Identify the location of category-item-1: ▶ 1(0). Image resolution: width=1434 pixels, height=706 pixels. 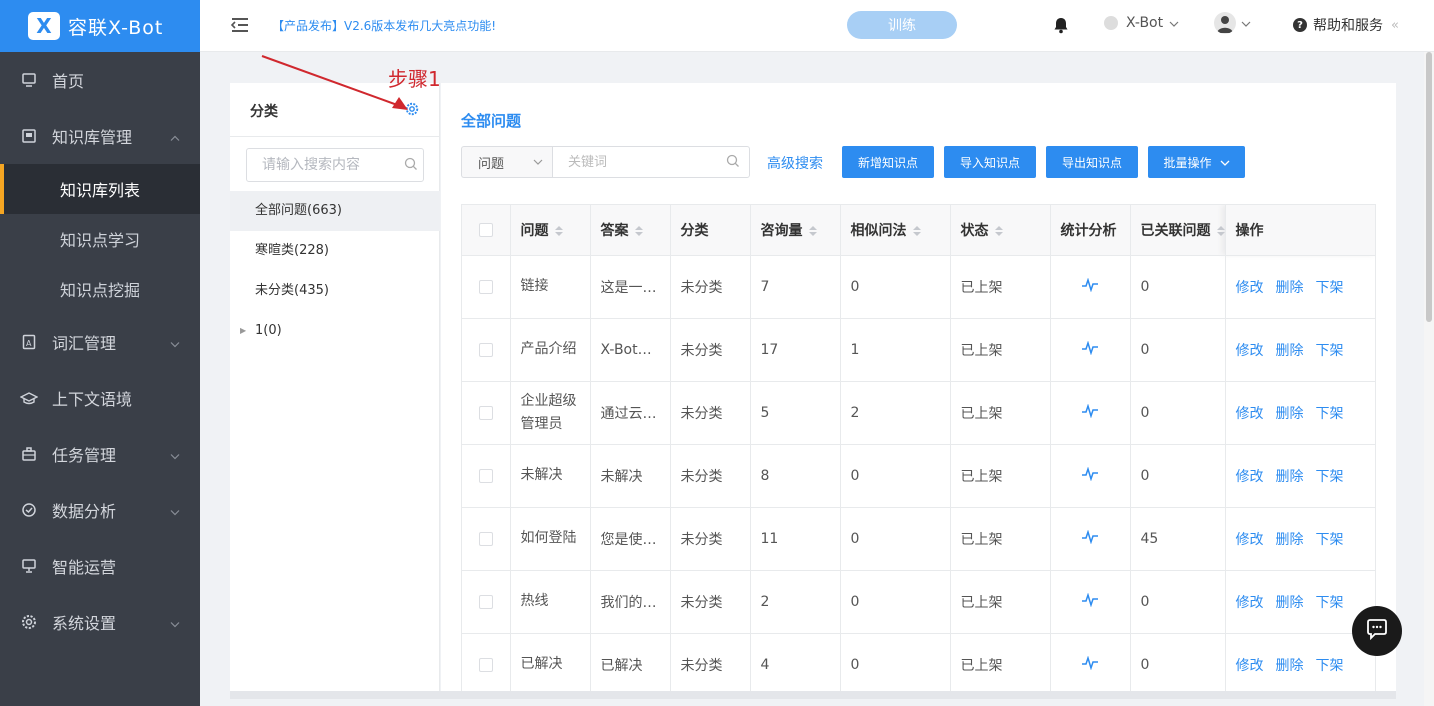
(335, 331).